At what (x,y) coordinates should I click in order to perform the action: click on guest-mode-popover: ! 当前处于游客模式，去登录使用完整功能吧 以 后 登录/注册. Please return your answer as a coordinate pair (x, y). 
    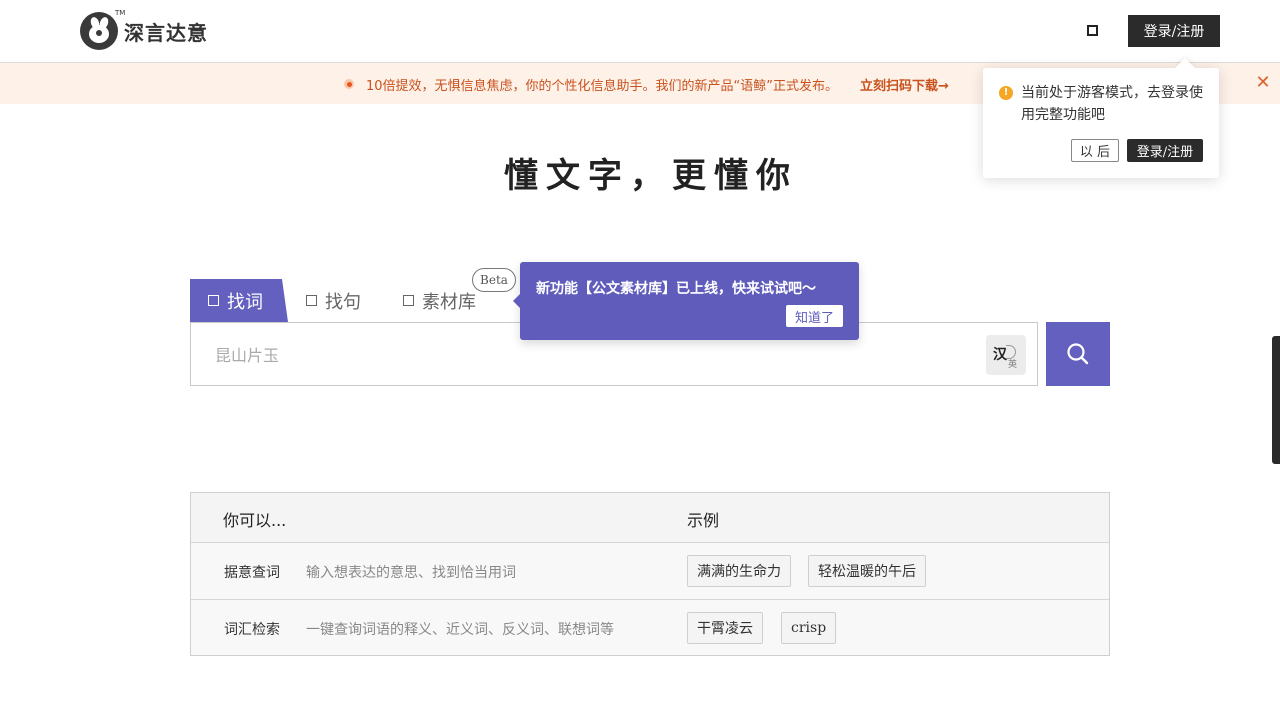
    Looking at the image, I should click on (1101, 123).